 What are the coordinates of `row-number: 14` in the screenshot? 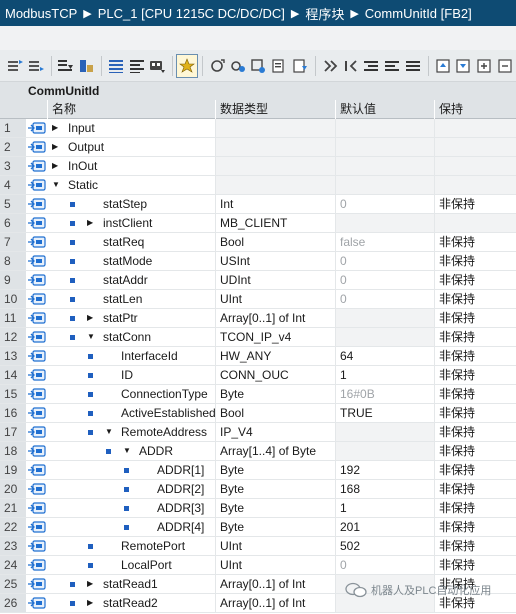 It's located at (13, 375).